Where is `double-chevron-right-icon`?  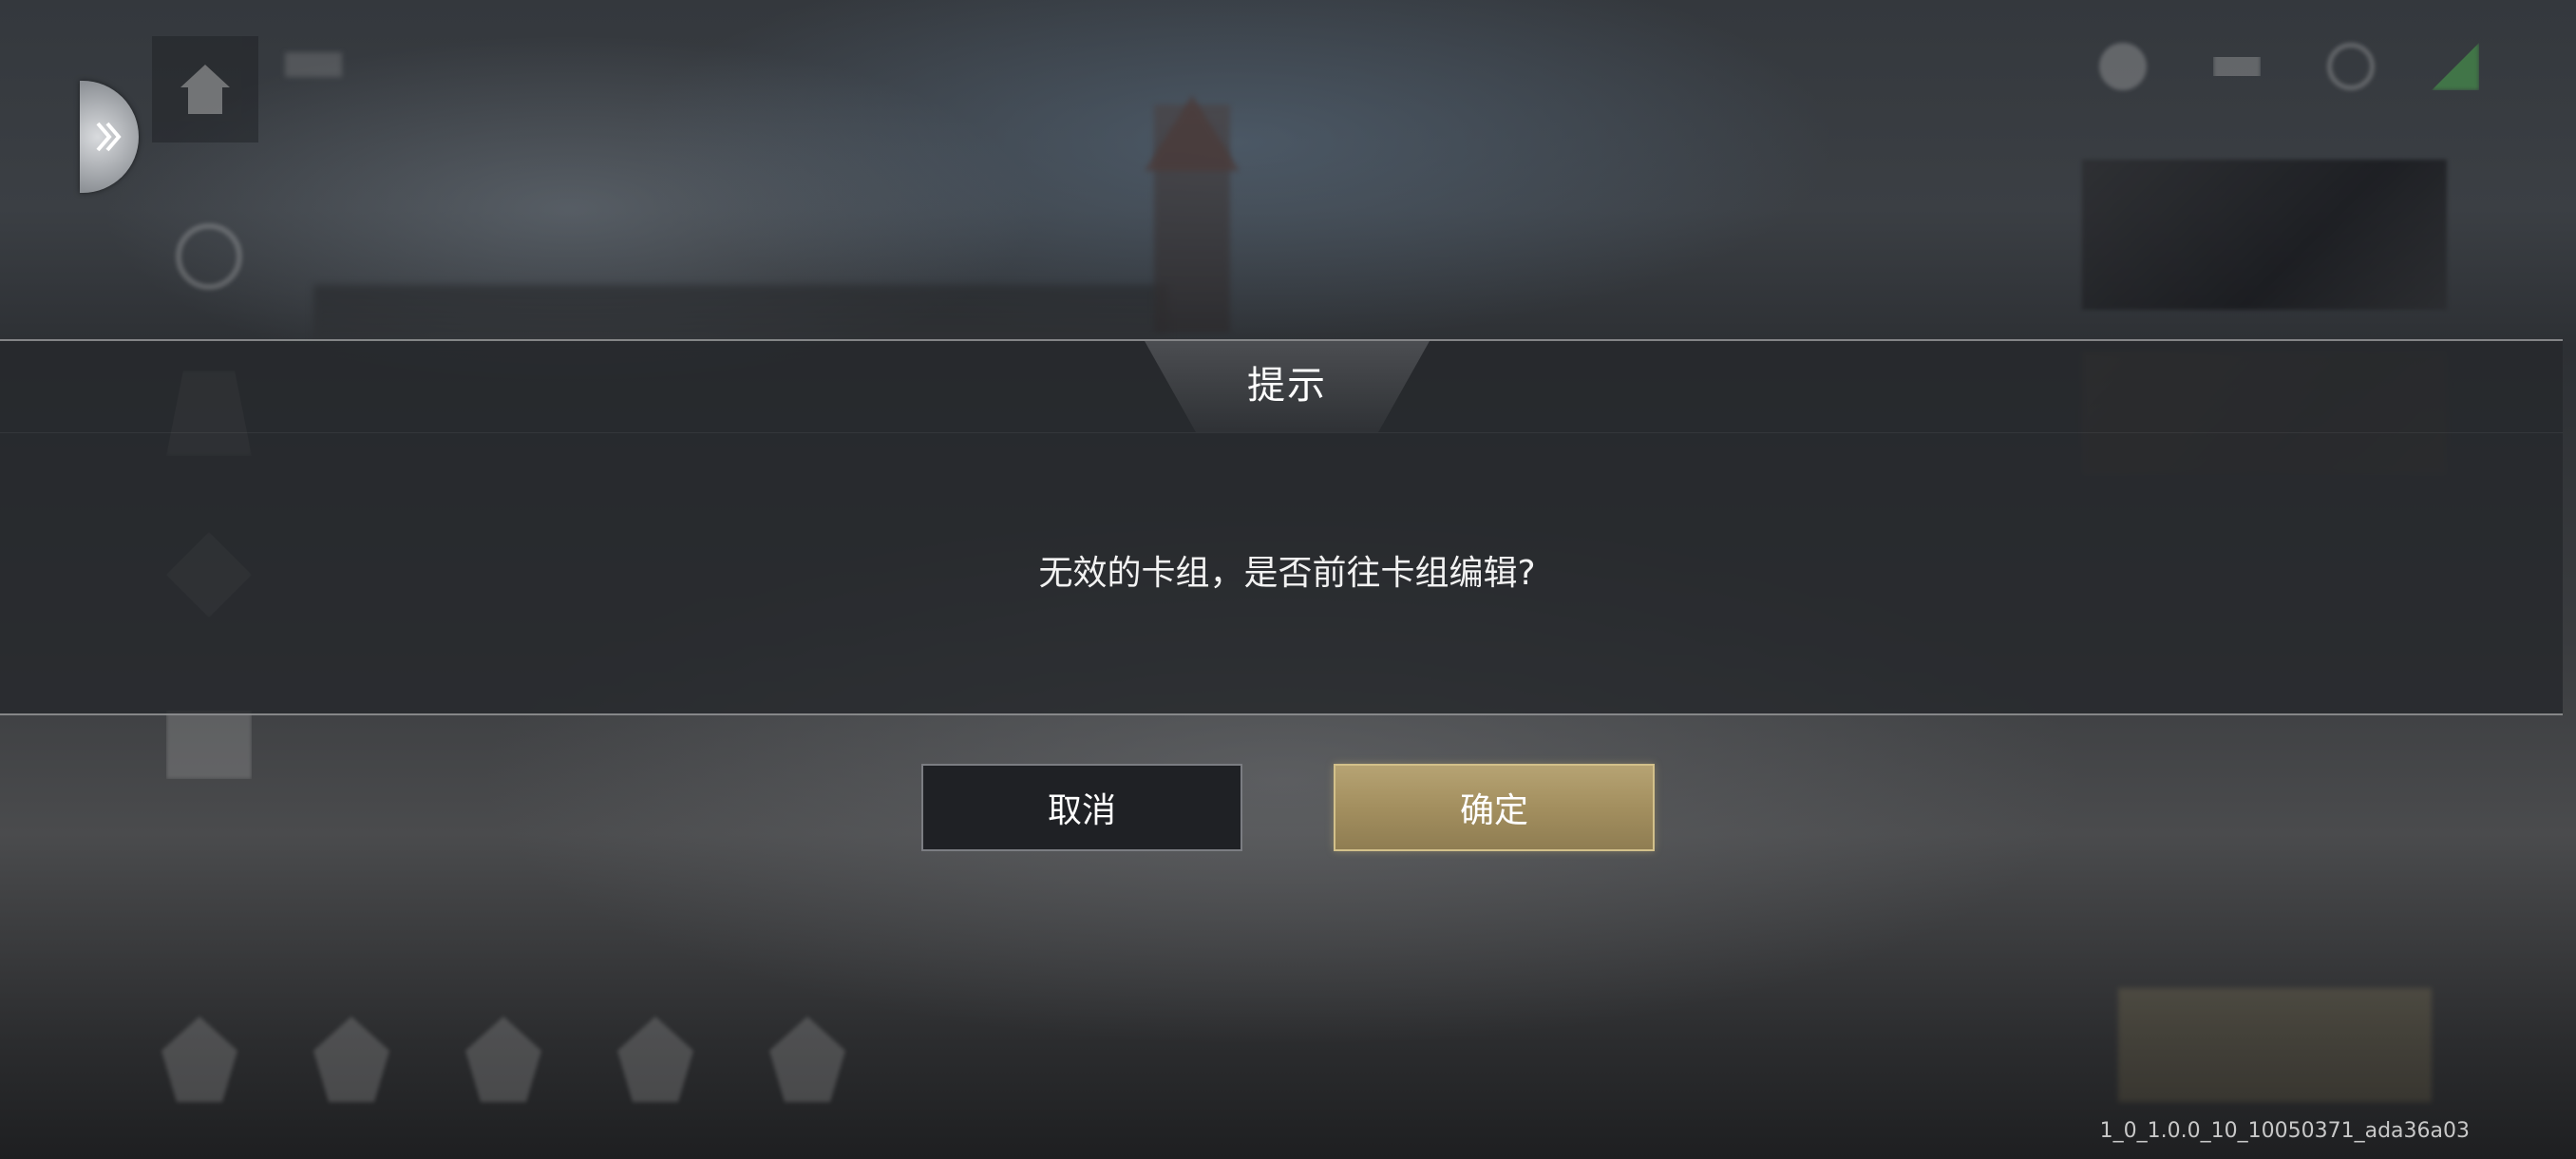 double-chevron-right-icon is located at coordinates (109, 137).